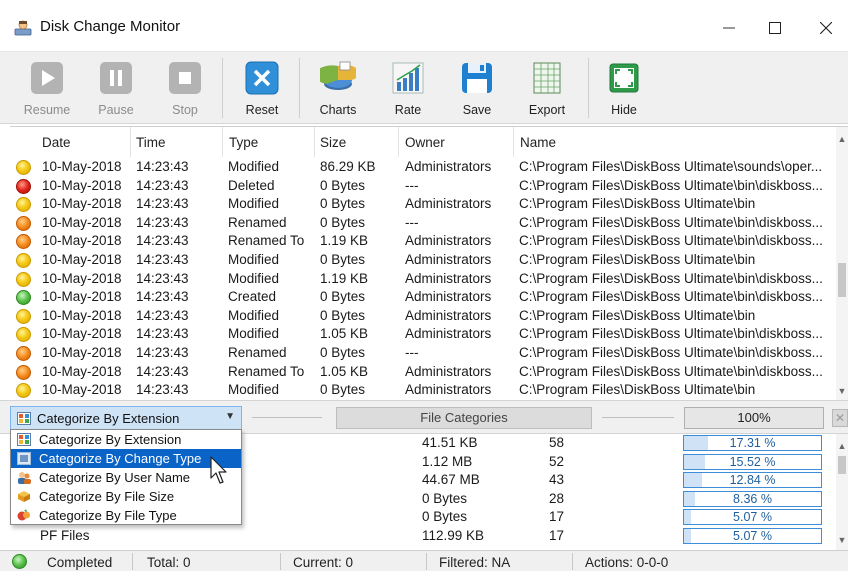  I want to click on cell-type: Renamed, so click(257, 222).